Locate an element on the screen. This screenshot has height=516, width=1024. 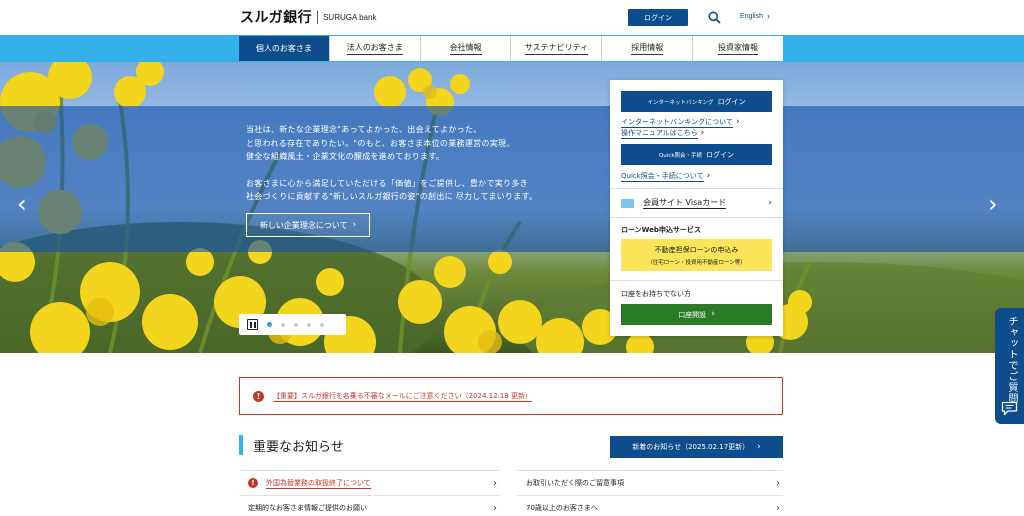
internet-banking-login-button: インターネットバンキング ログイン is located at coordinates (696, 101).